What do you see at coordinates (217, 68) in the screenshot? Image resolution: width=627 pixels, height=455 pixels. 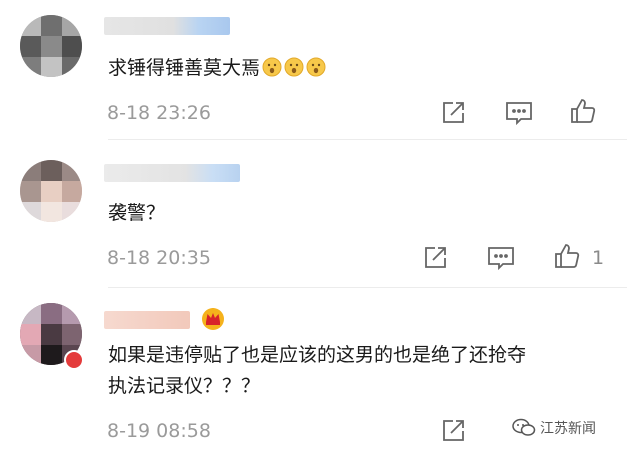 I see `comment-text: 求锤得锤善莫大焉` at bounding box center [217, 68].